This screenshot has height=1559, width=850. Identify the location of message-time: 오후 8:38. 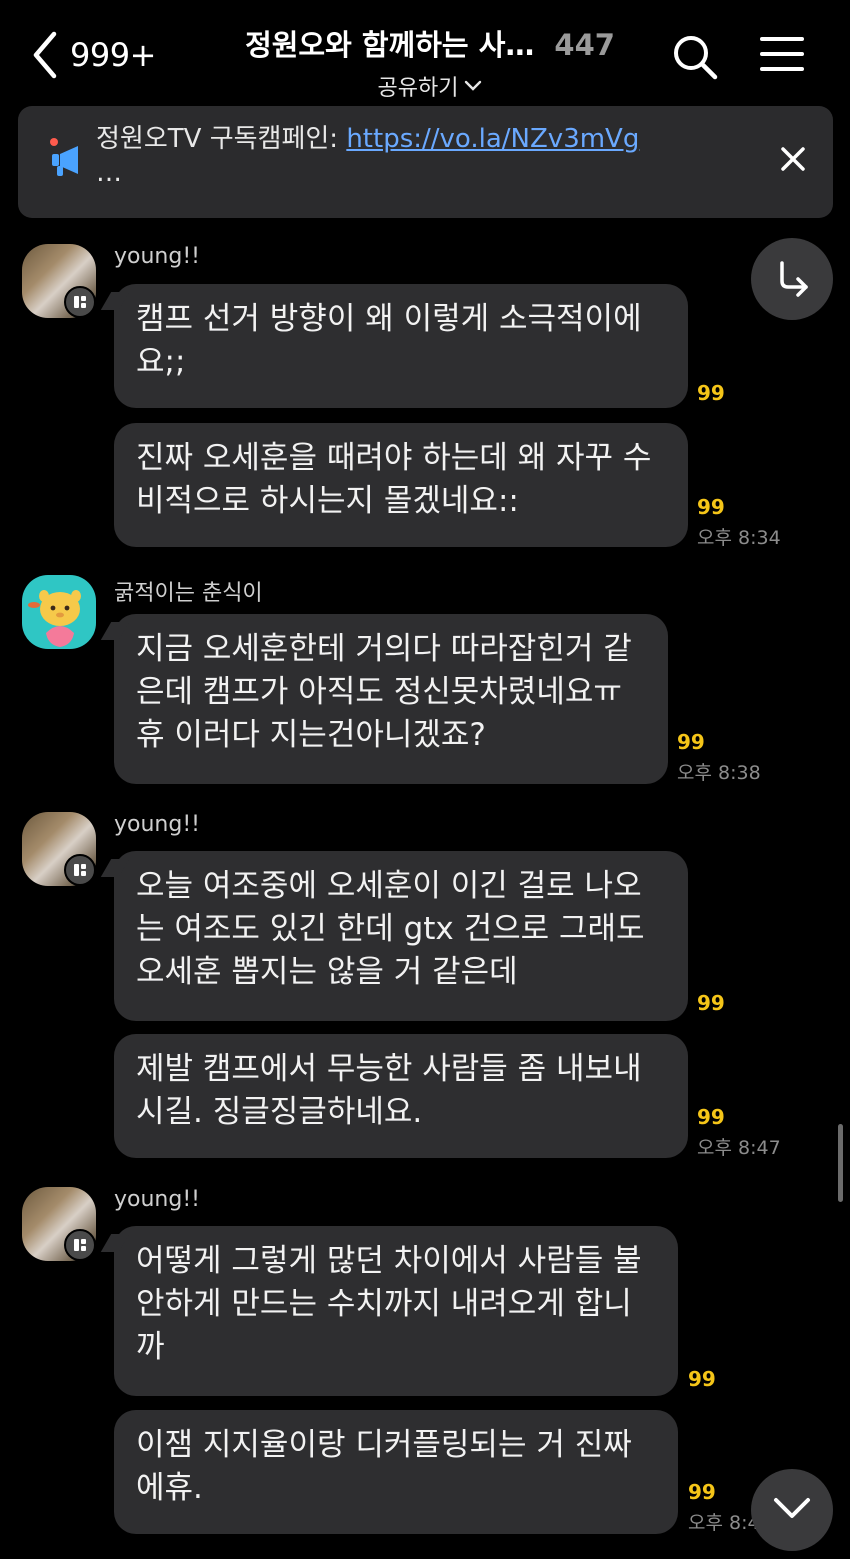
(719, 773).